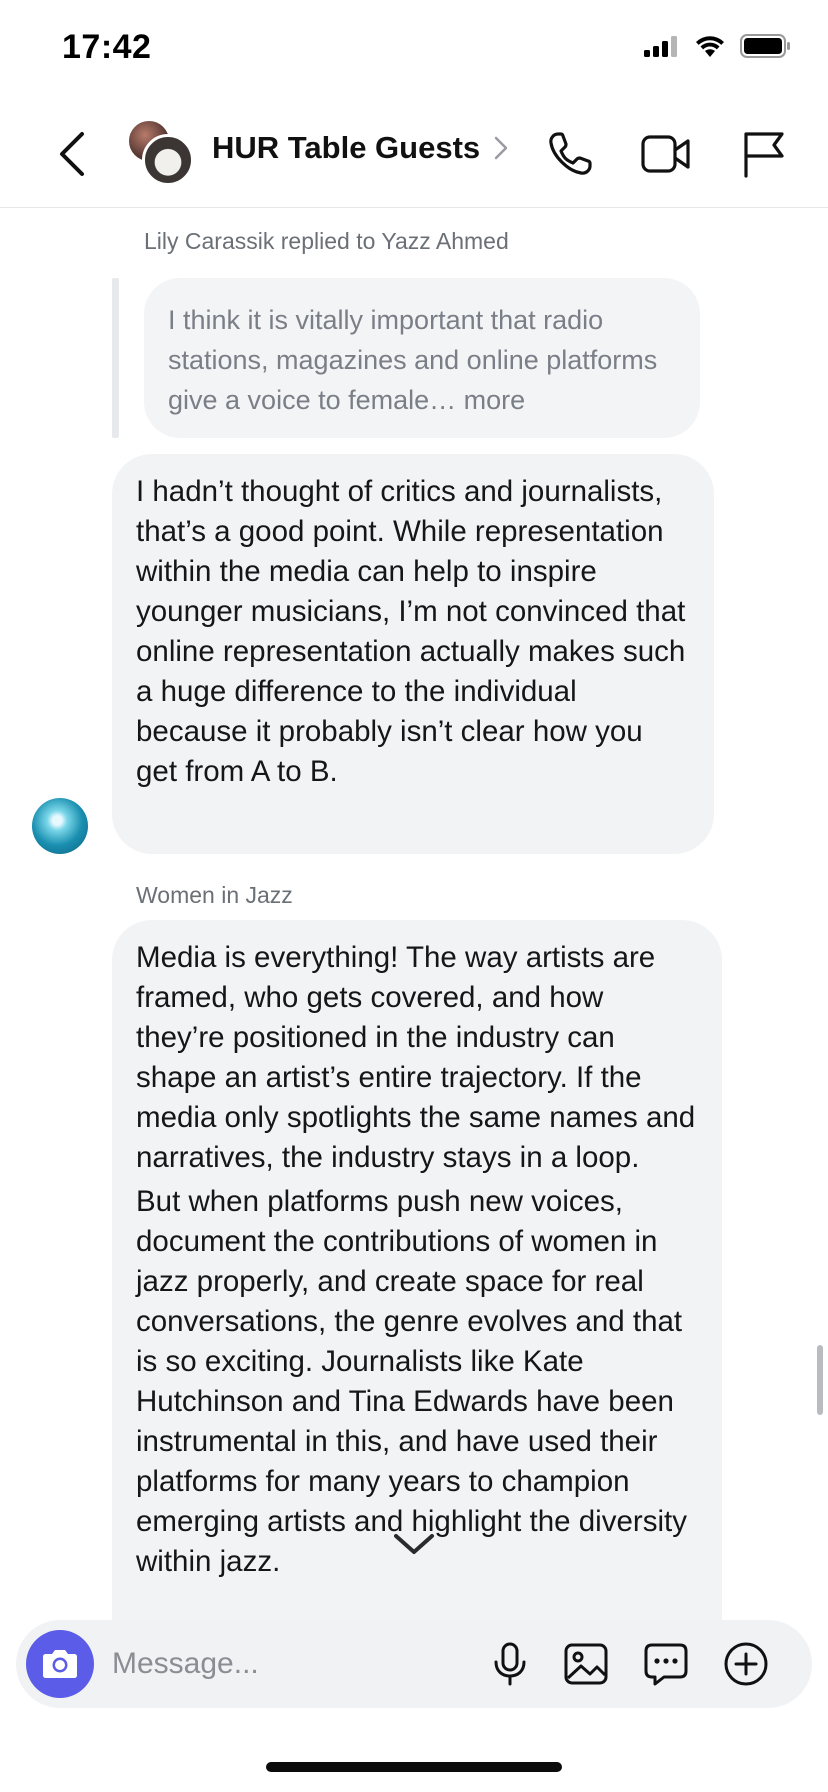 The width and height of the screenshot is (828, 1792). I want to click on plus-circle-icon, so click(746, 1664).